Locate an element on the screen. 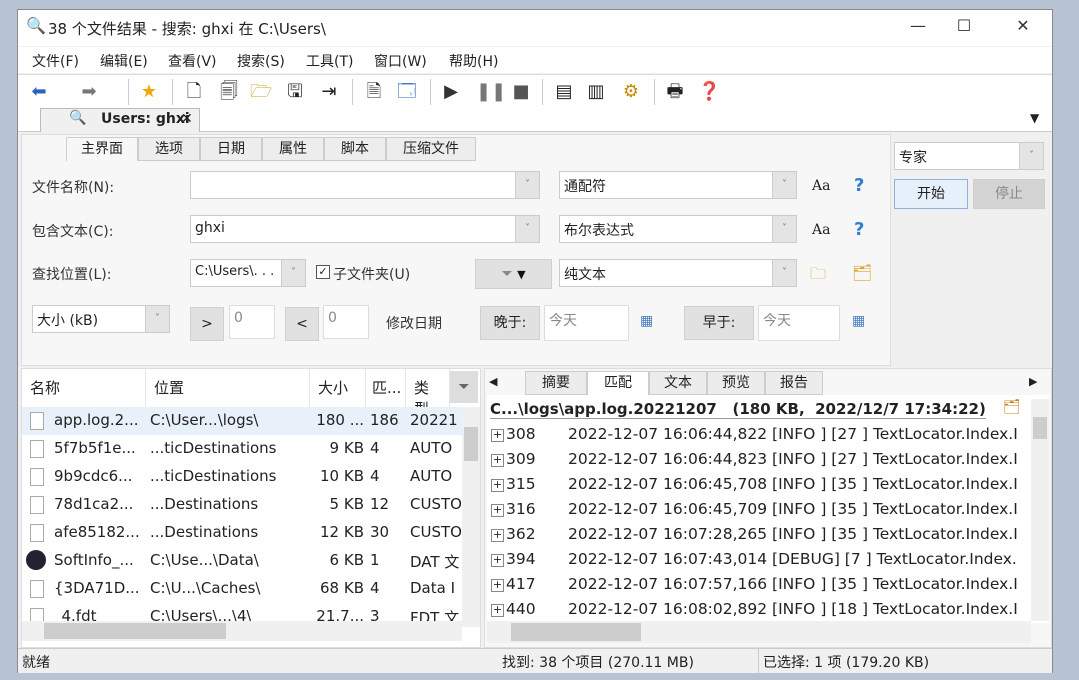 The height and width of the screenshot is (680, 1079). column-location: 位置 is located at coordinates (228, 388).